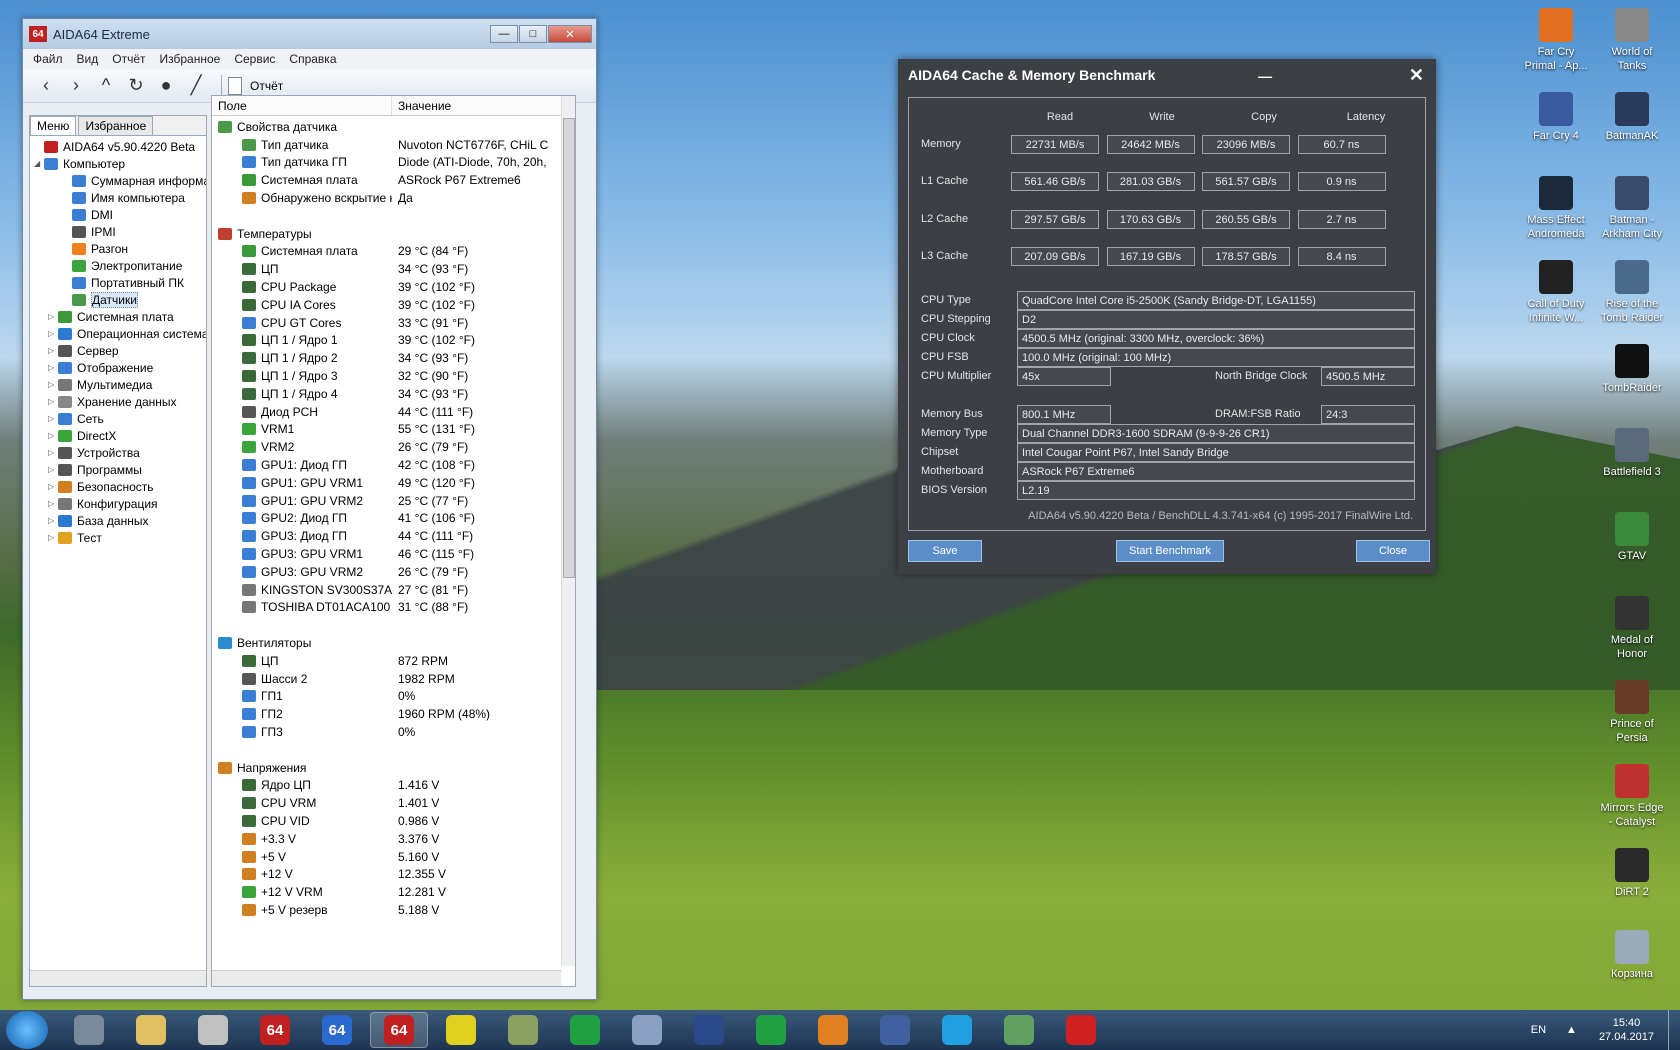 This screenshot has height=1050, width=1680. Describe the element at coordinates (88, 59) in the screenshot. I see `menu-view: Вид` at that location.